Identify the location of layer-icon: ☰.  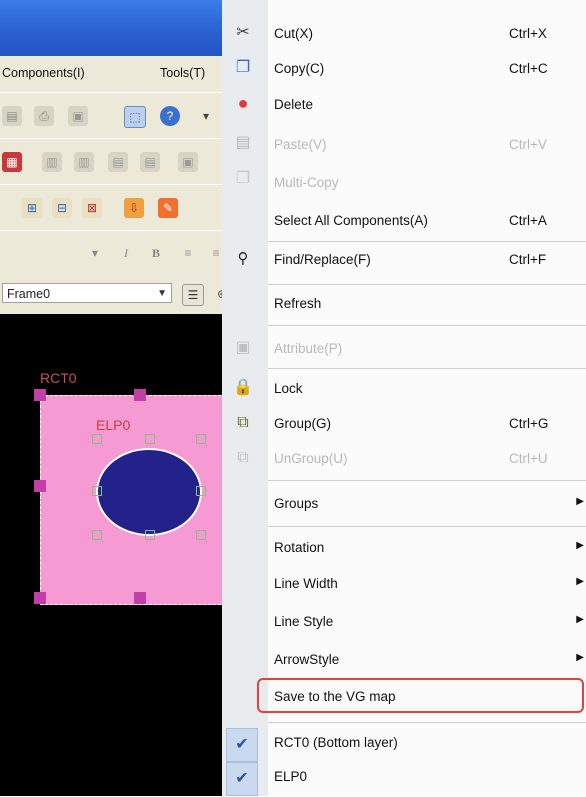
(193, 295).